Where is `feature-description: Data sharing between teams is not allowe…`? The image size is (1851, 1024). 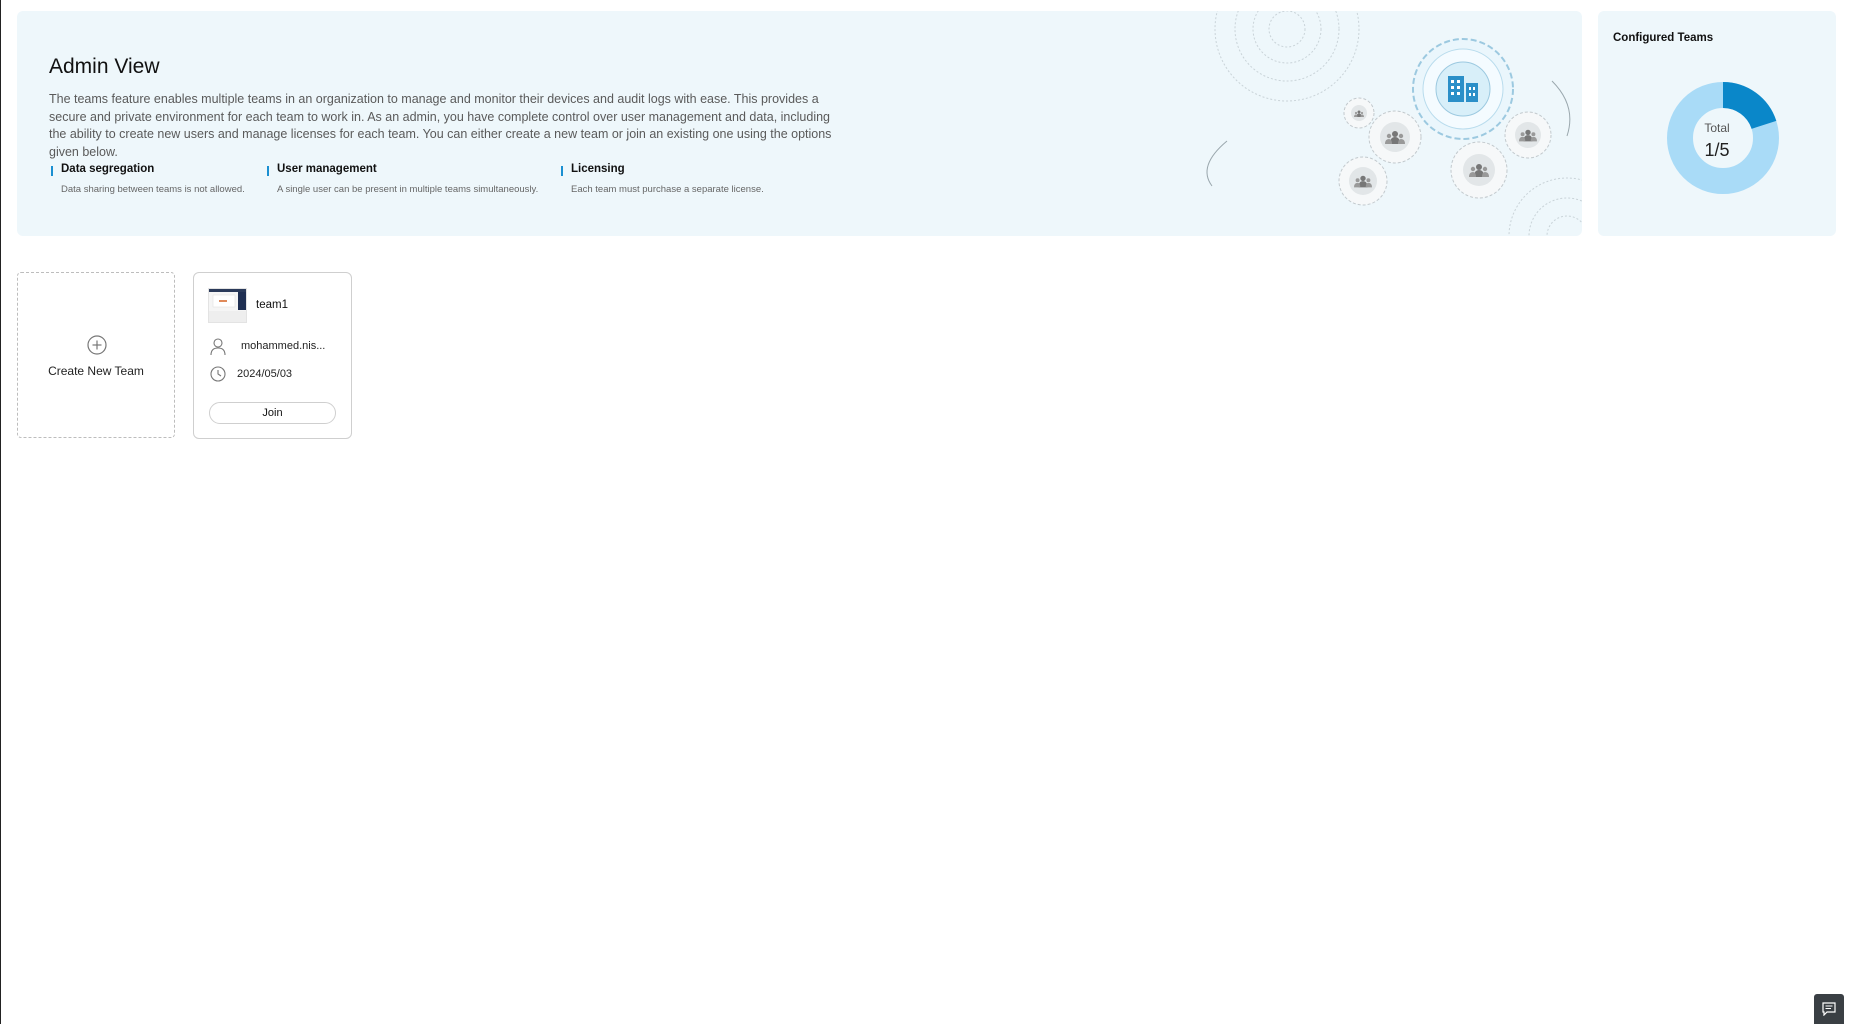 feature-description: Data sharing between teams is not allowe… is located at coordinates (153, 189).